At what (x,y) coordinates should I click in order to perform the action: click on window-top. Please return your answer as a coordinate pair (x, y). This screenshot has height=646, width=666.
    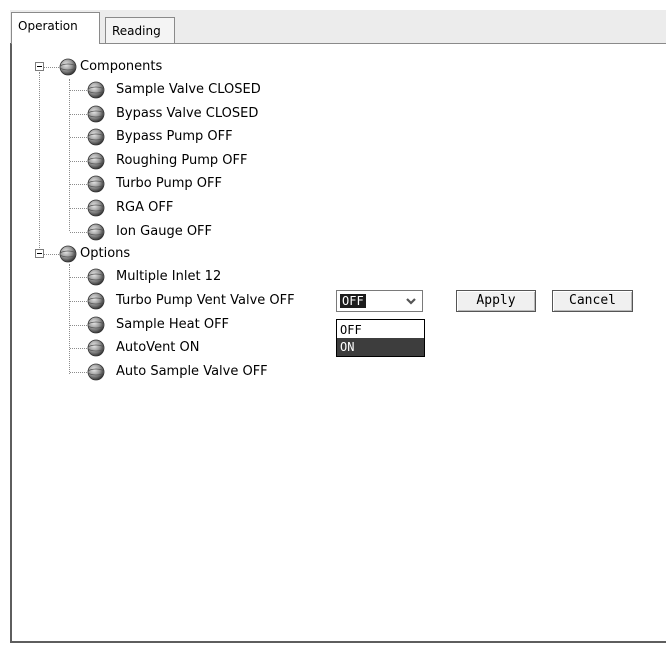
    Looking at the image, I should click on (333, 5).